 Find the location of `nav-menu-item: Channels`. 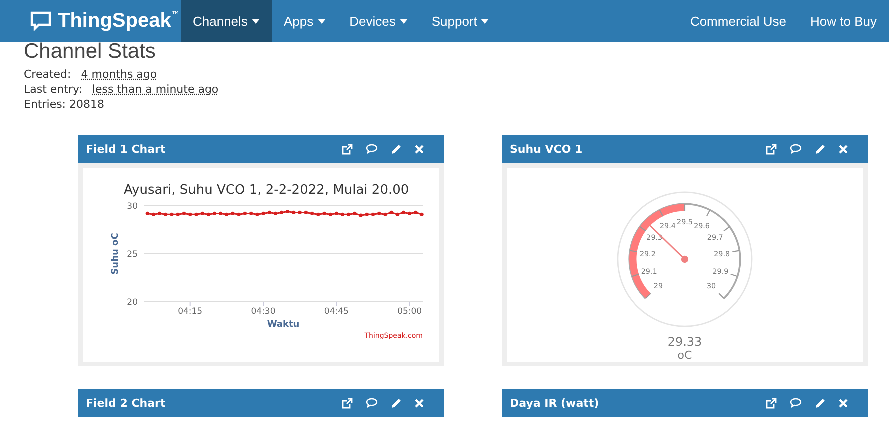

nav-menu-item: Channels is located at coordinates (226, 21).